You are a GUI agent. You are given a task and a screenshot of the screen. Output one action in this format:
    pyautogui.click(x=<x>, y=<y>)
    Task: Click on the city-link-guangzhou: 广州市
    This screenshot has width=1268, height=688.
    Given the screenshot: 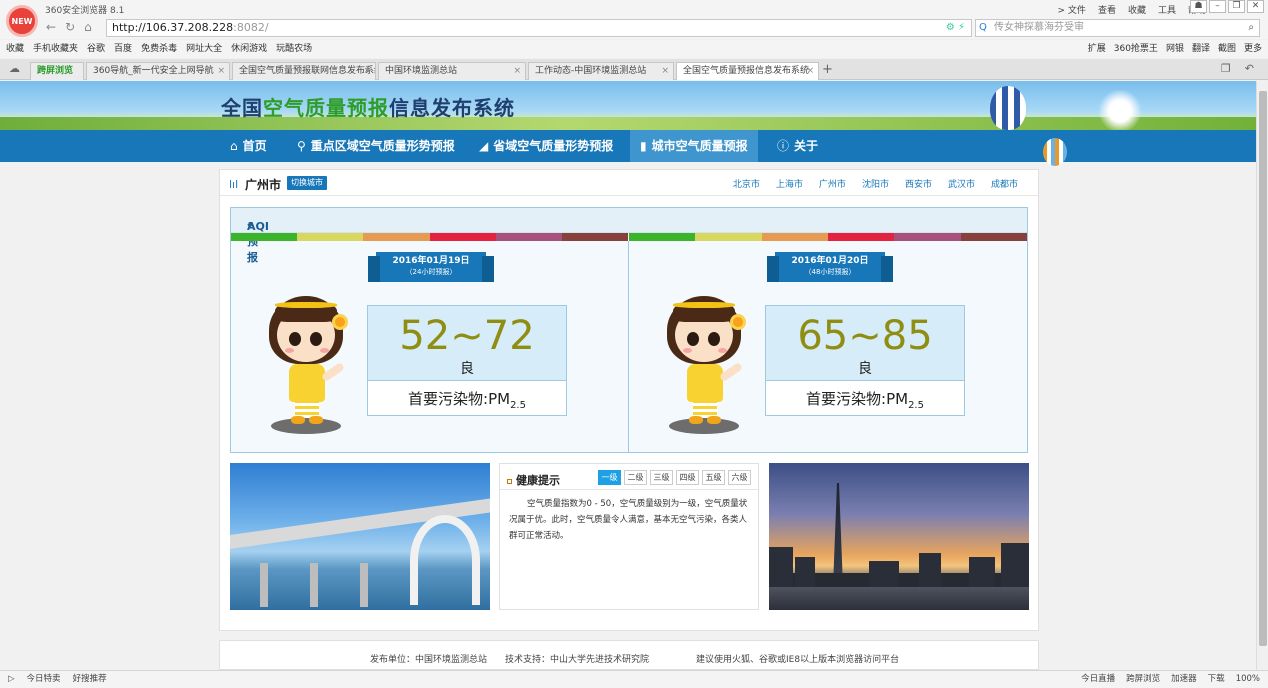 What is the action you would take?
    pyautogui.click(x=832, y=183)
    